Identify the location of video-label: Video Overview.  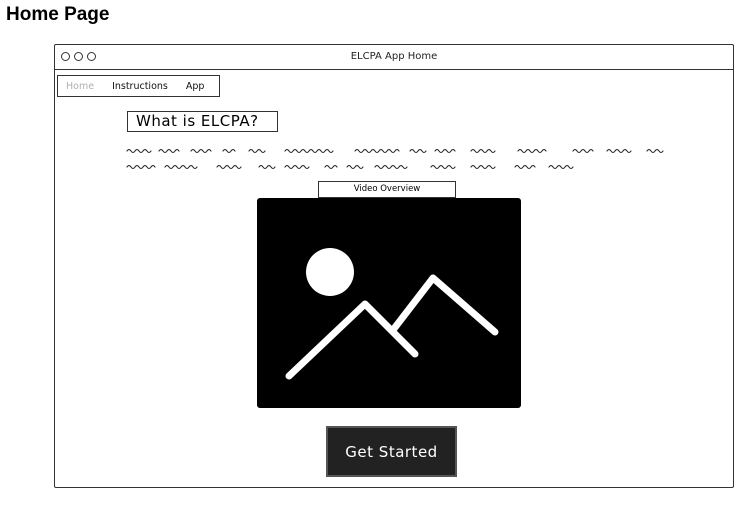
(387, 189).